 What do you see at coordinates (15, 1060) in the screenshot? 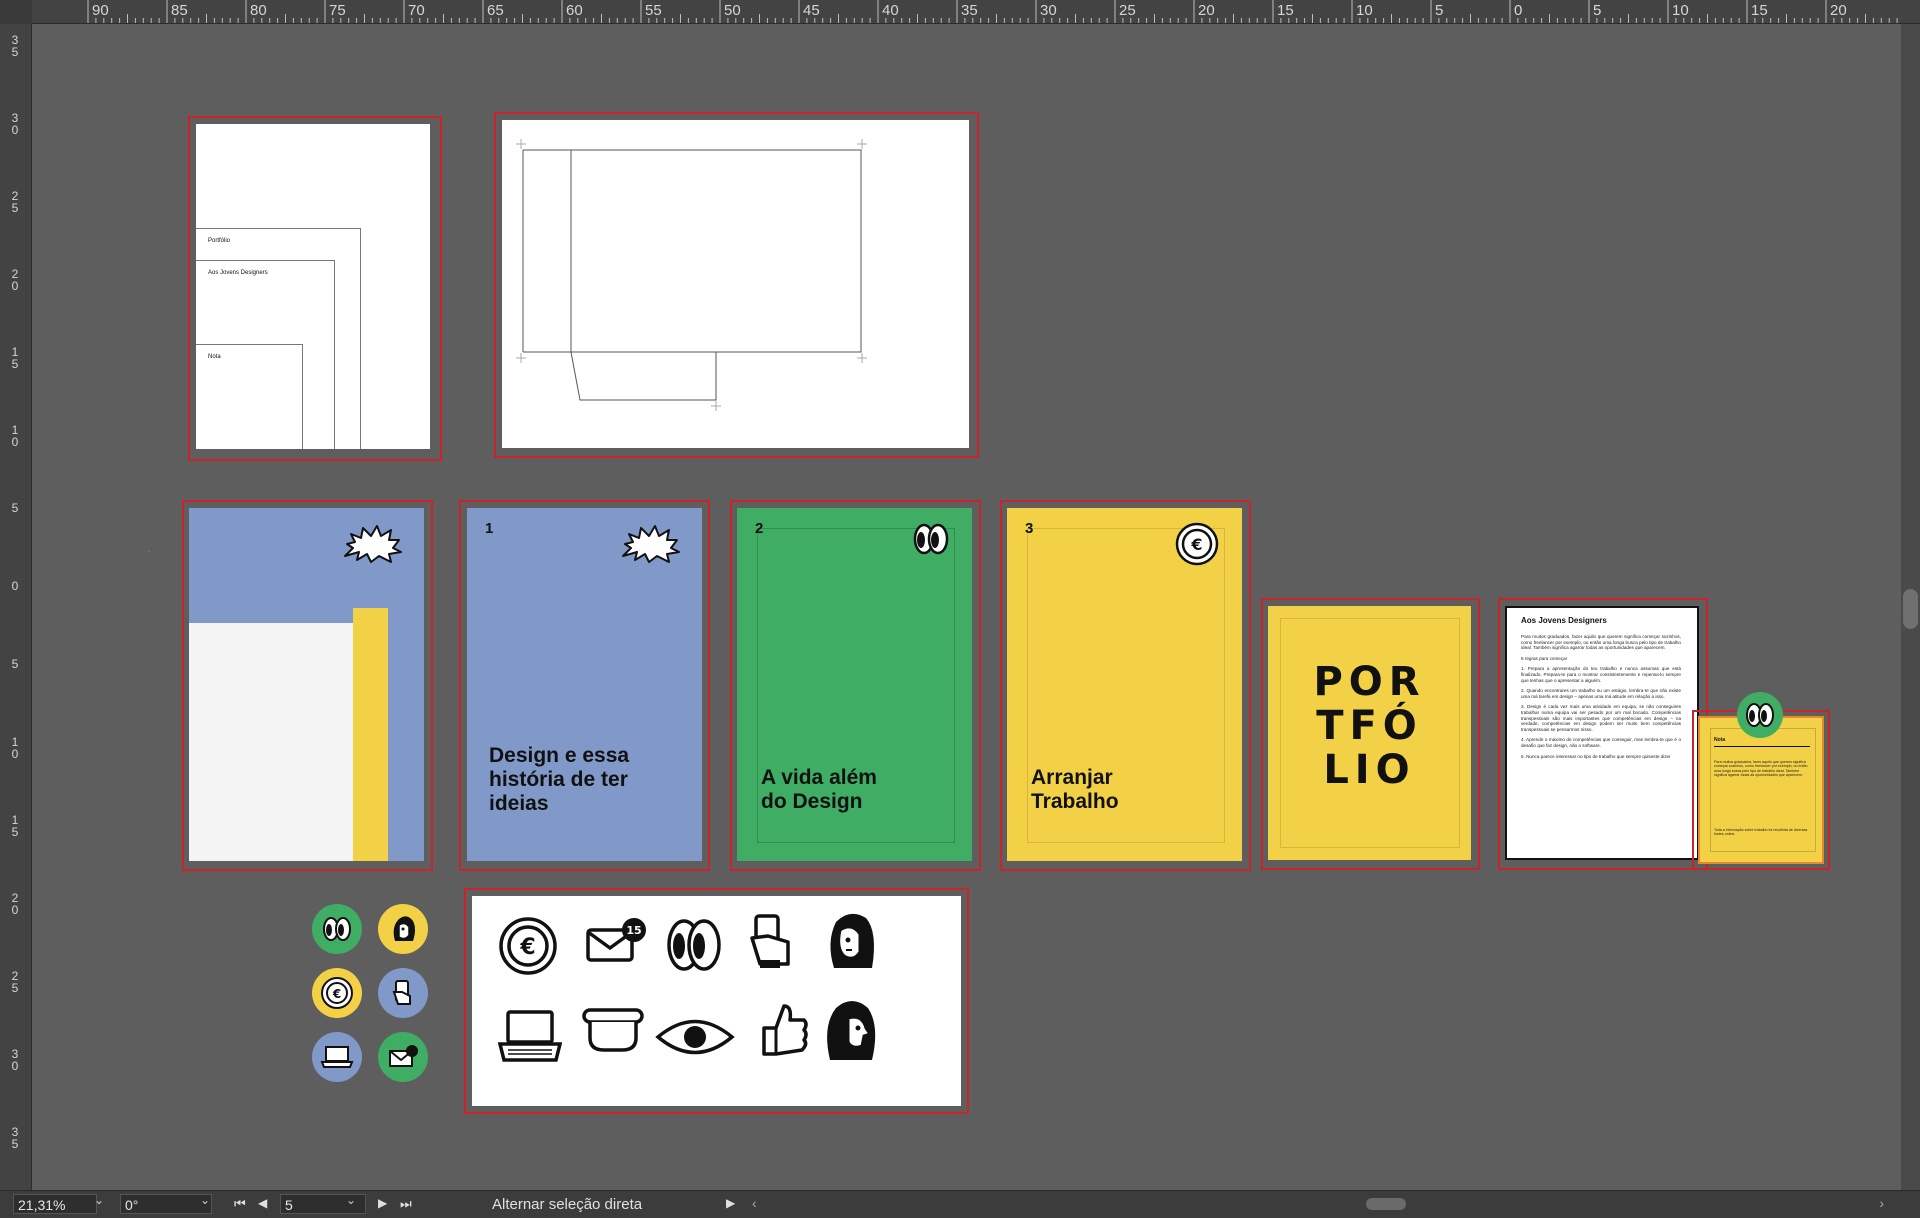
I see `ruler-label: 3 0` at bounding box center [15, 1060].